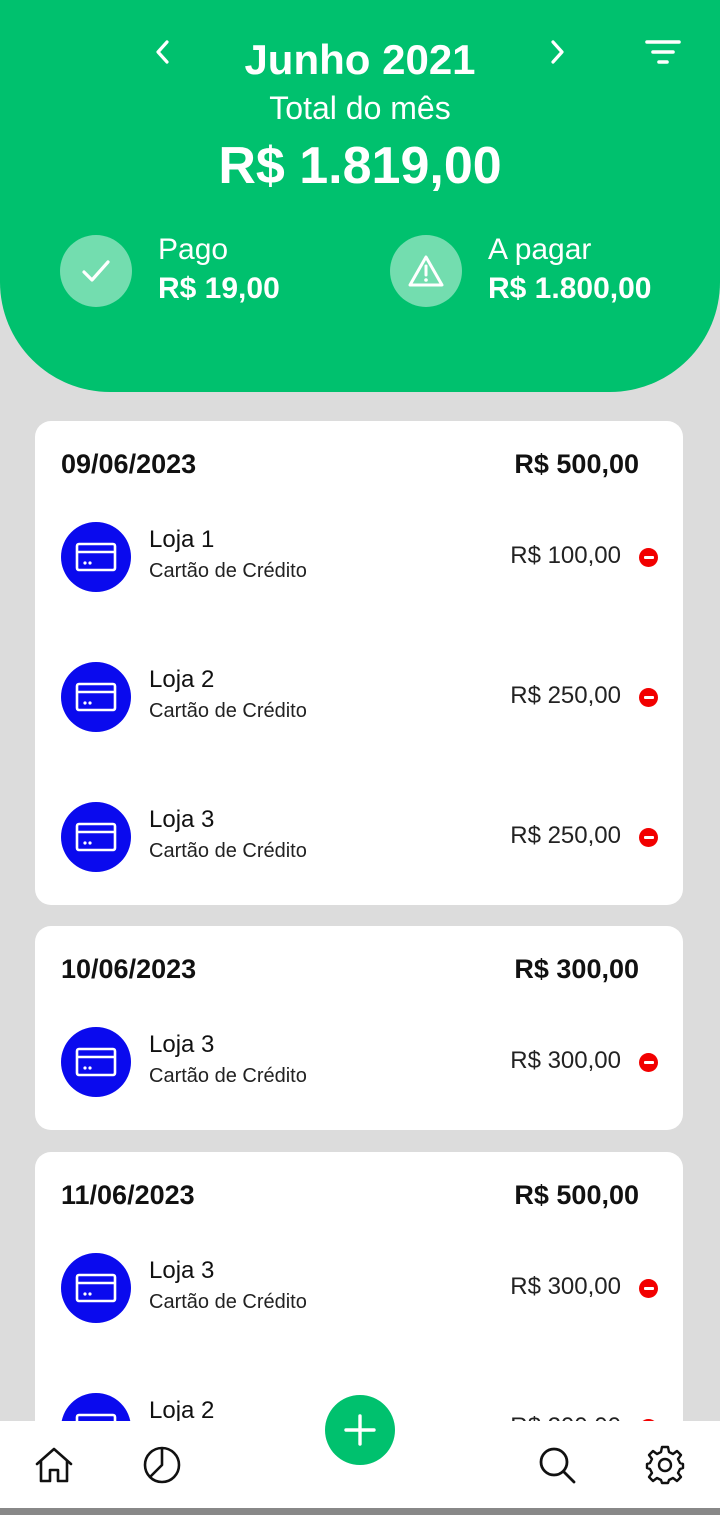 The image size is (720, 1515). I want to click on search-button, so click(557, 1465).